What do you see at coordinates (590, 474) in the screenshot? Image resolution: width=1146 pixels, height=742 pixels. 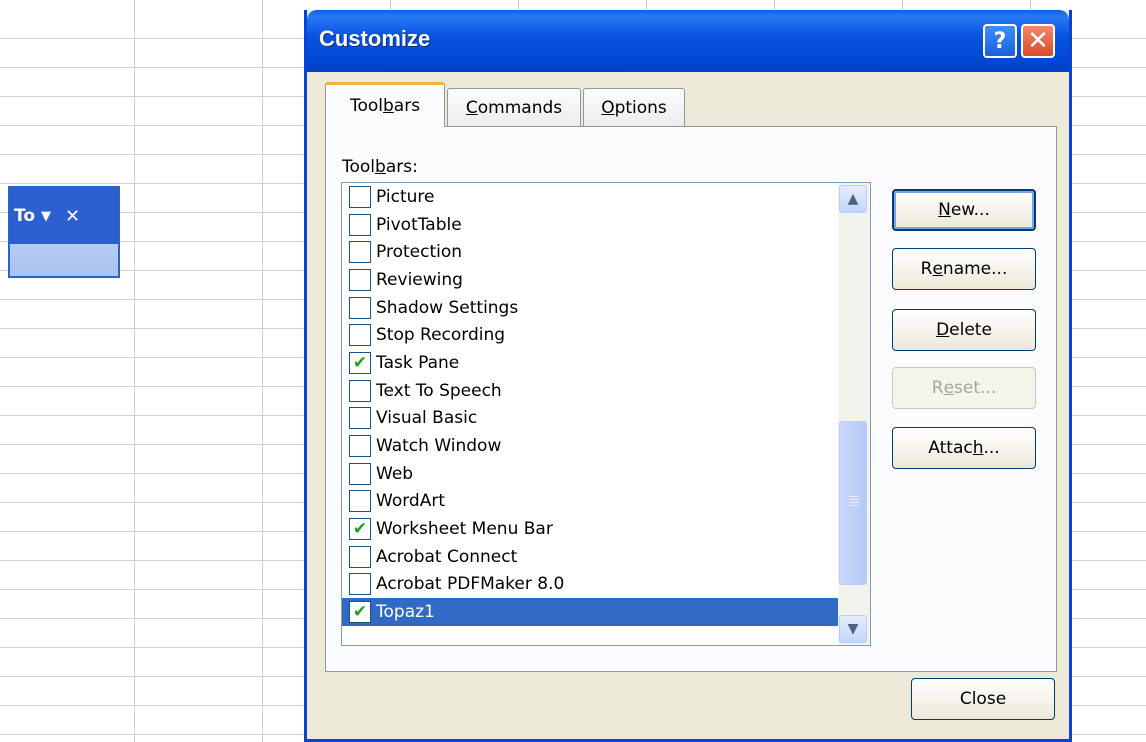 I see `toolbar-list-item: Web` at bounding box center [590, 474].